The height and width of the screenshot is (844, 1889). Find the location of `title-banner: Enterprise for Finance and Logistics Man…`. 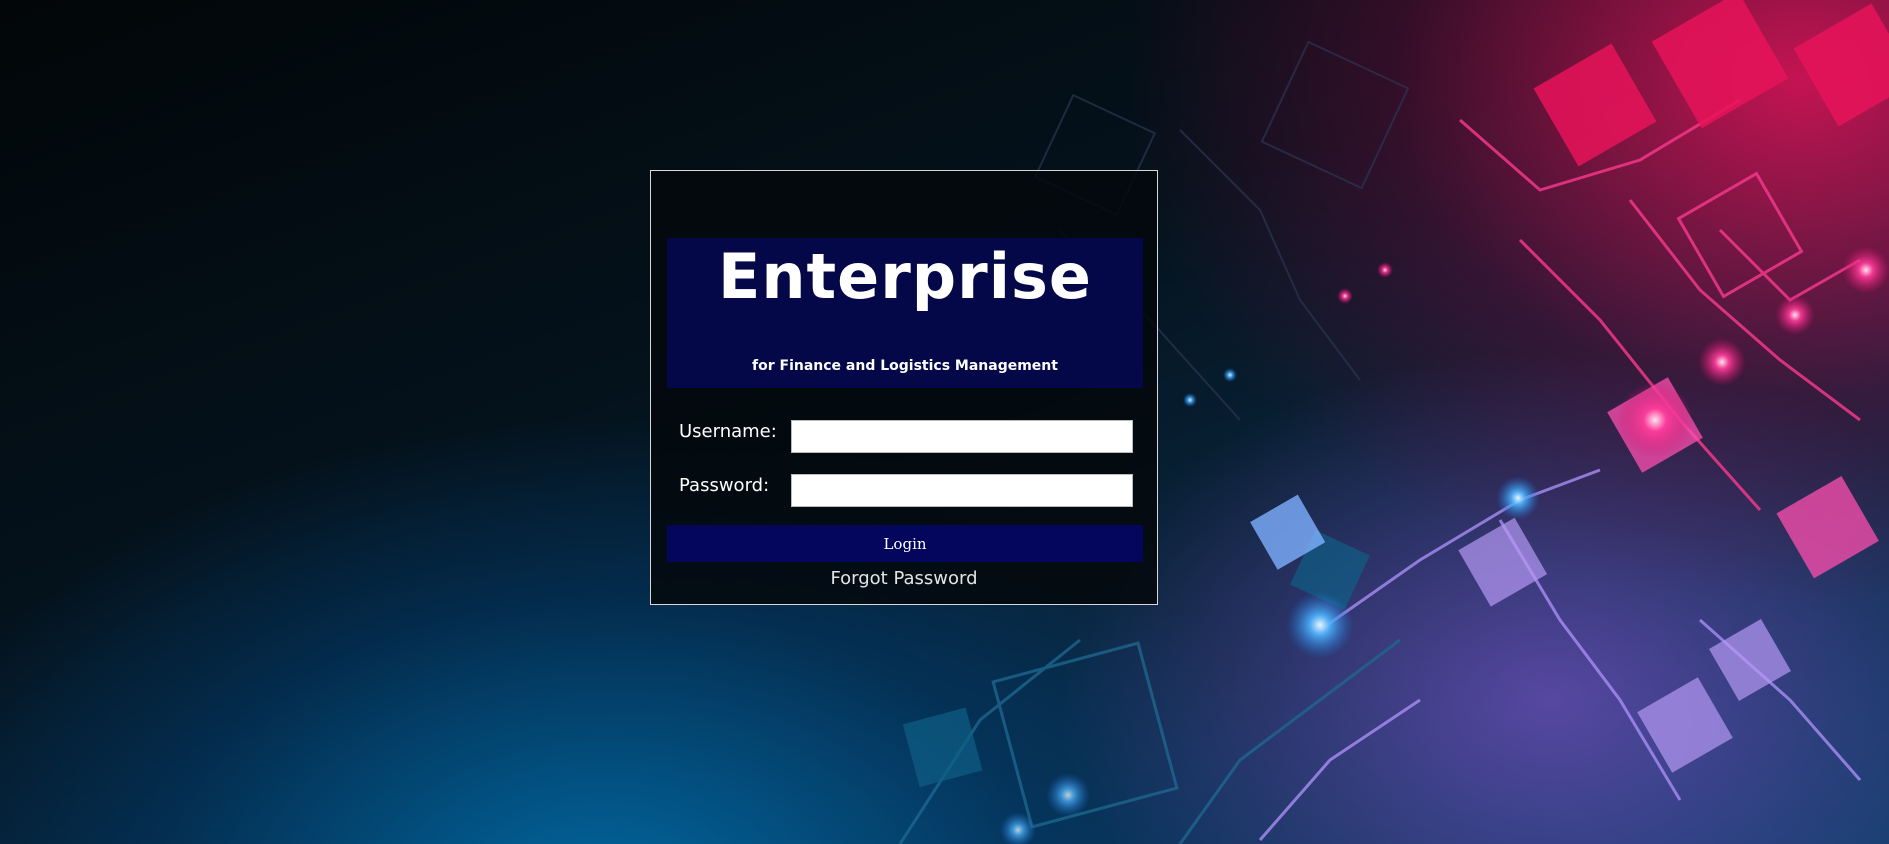

title-banner: Enterprise for Finance and Logistics Man… is located at coordinates (905, 313).